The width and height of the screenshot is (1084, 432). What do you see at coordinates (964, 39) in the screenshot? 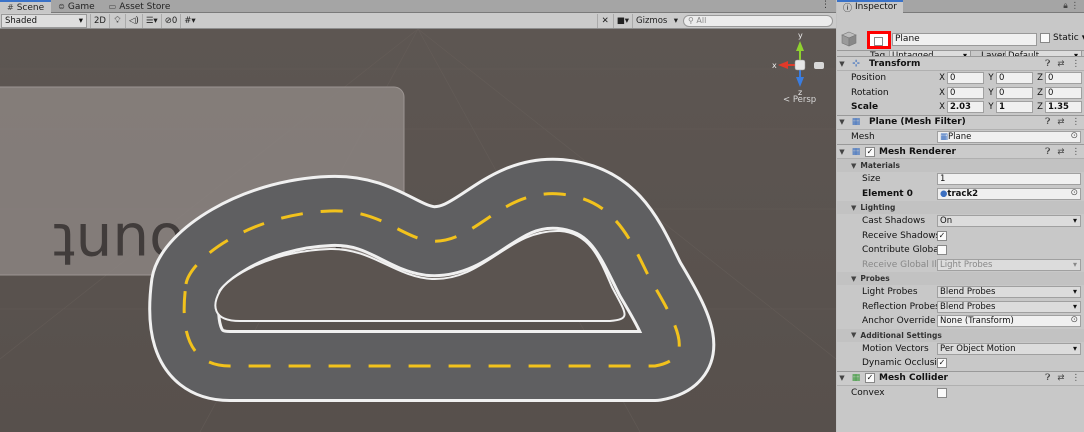
I see `object-name-field: Plane` at bounding box center [964, 39].